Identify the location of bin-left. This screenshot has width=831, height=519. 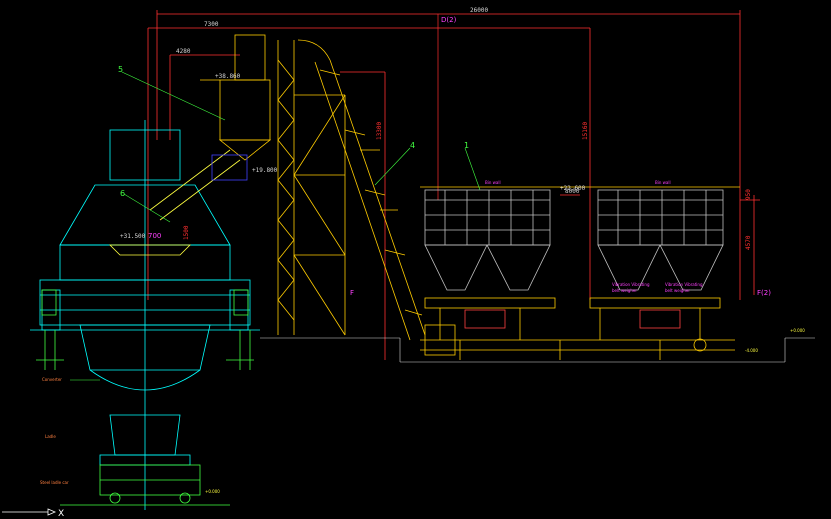
(487, 240).